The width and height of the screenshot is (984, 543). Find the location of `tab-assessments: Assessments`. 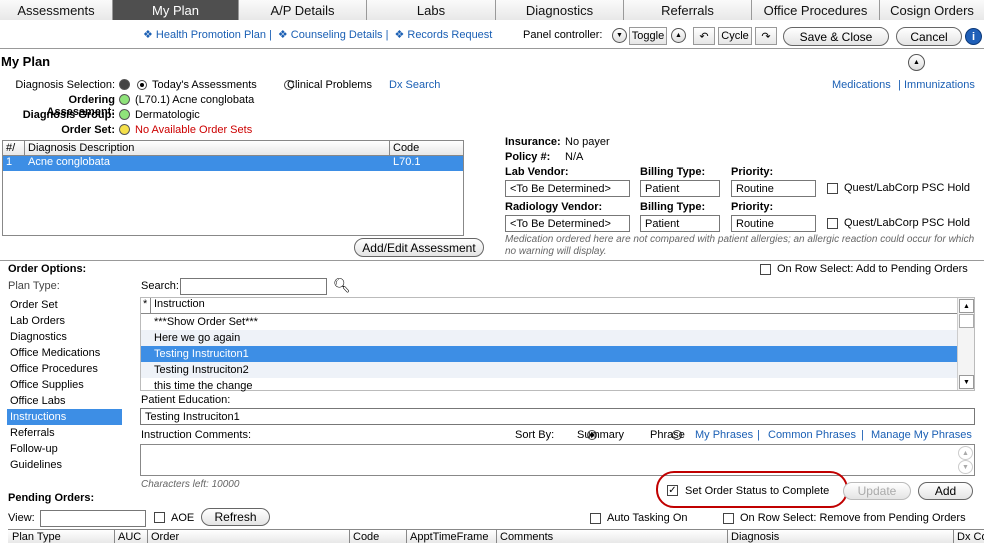

tab-assessments: Assessments is located at coordinates (56, 10).